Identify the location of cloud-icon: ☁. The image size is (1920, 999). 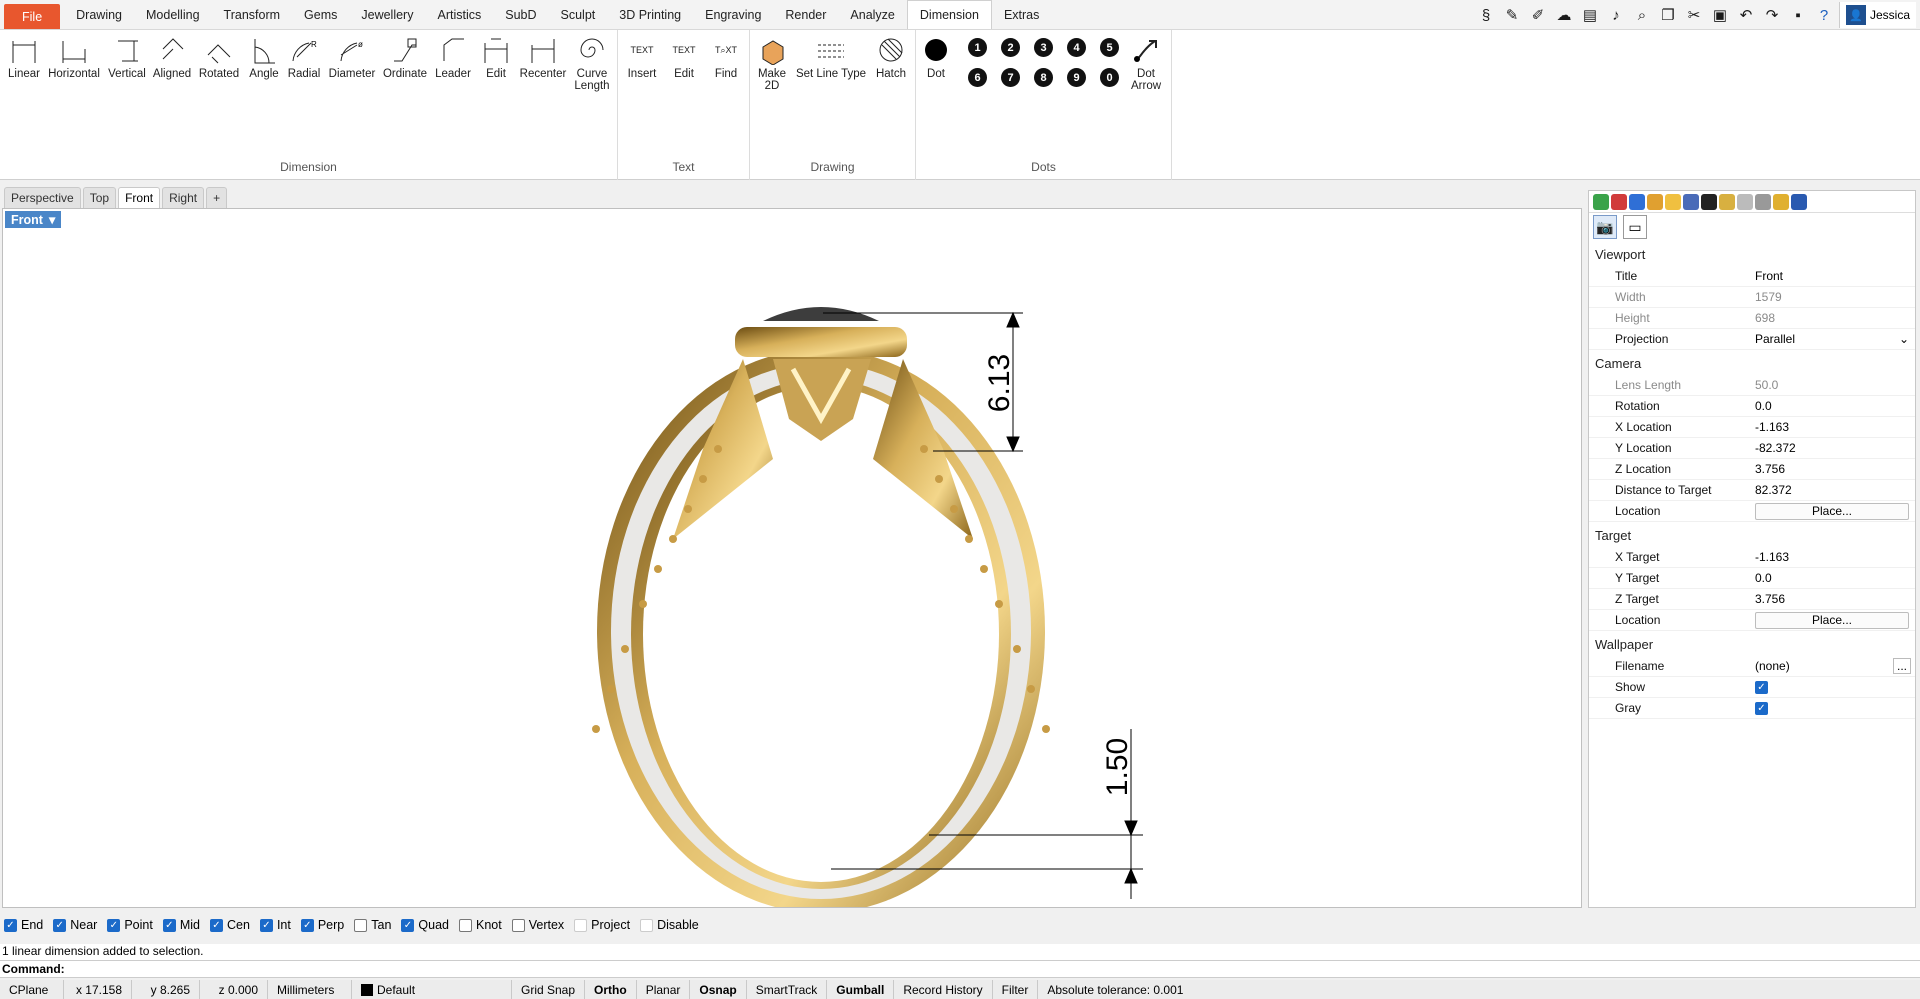
(1564, 15).